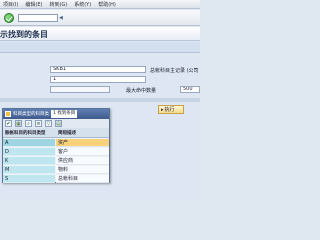 The width and height of the screenshot is (320, 240). What do you see at coordinates (48, 123) in the screenshot?
I see `filter-icon: ▽` at bounding box center [48, 123].